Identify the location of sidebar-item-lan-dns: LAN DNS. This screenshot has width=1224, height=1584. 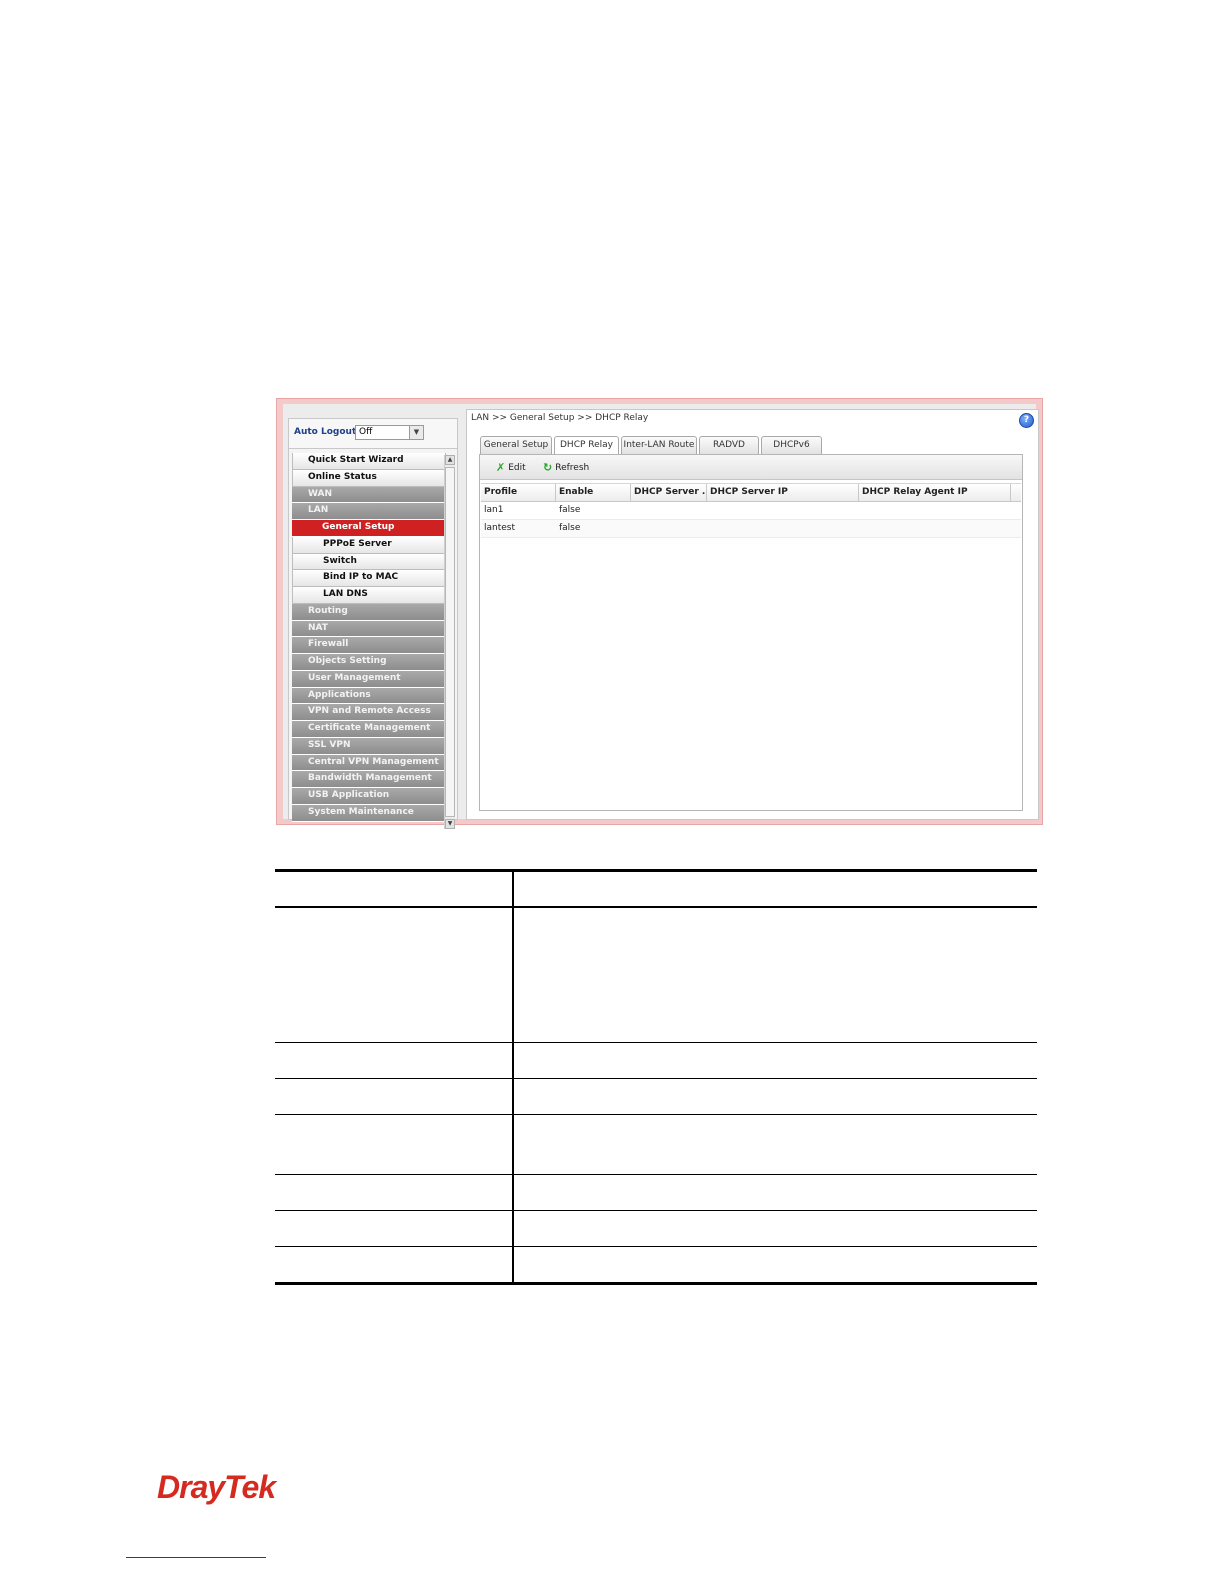
(369, 595).